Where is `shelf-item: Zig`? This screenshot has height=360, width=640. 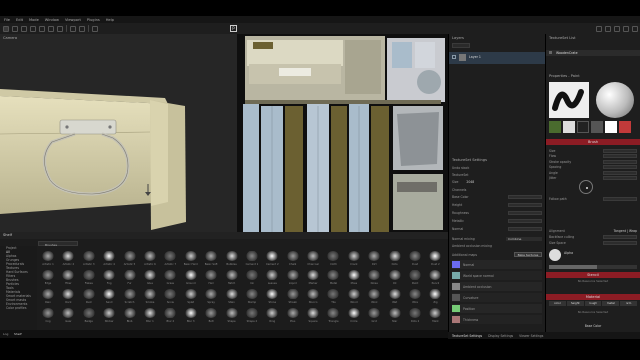
shelf-item: Zig is located at coordinates (435, 295).